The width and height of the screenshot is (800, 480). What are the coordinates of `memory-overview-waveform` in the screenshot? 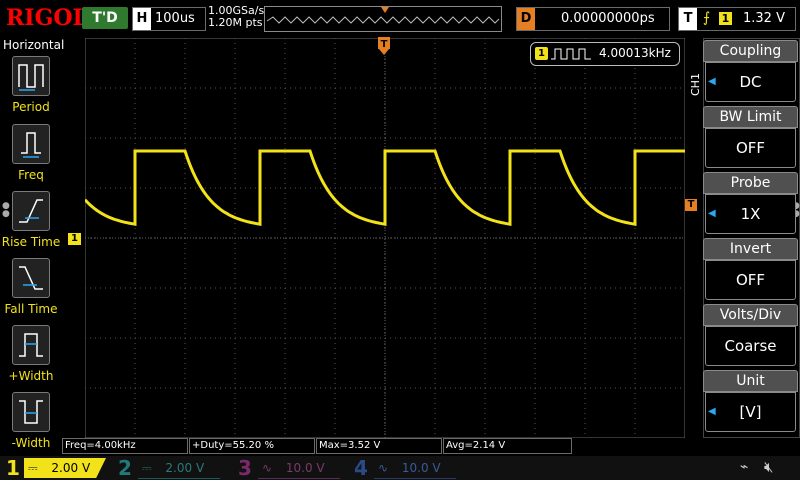 It's located at (383, 15).